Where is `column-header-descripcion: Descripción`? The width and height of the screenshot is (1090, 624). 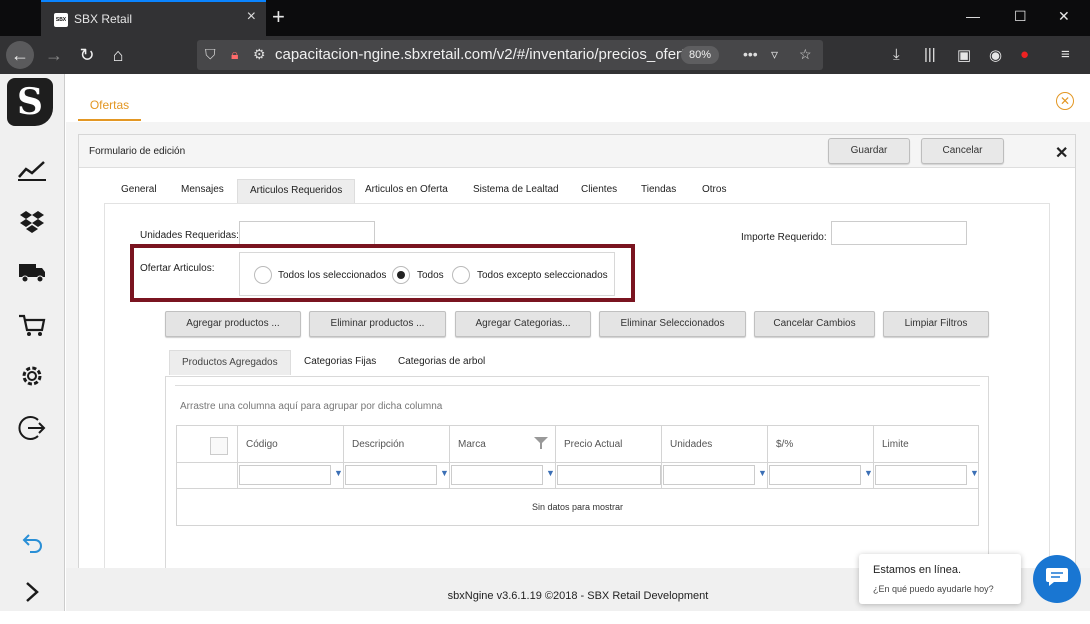 column-header-descripcion: Descripción is located at coordinates (396, 444).